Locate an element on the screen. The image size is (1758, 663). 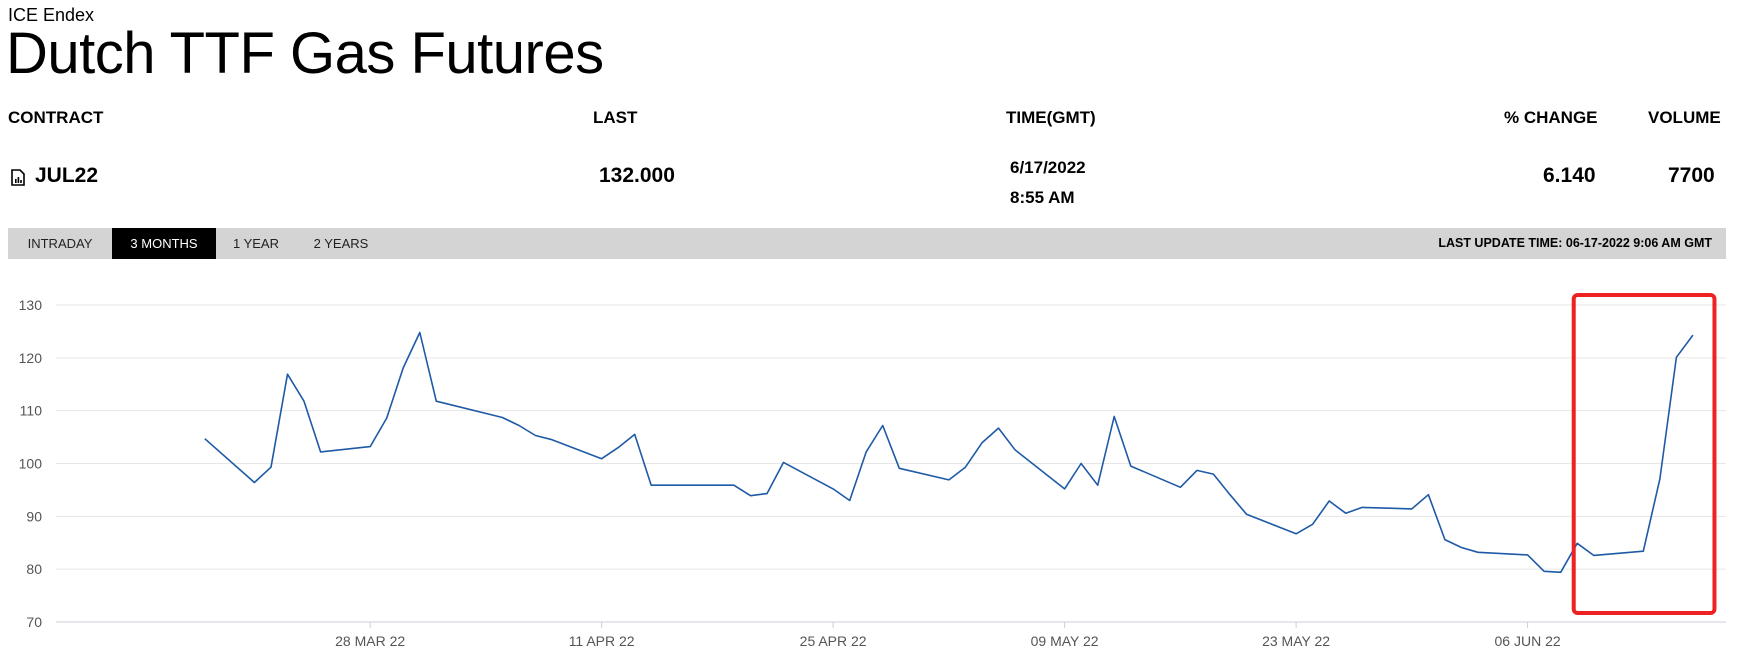
x-tick-label: 28 MAR 22 is located at coordinates (370, 641).